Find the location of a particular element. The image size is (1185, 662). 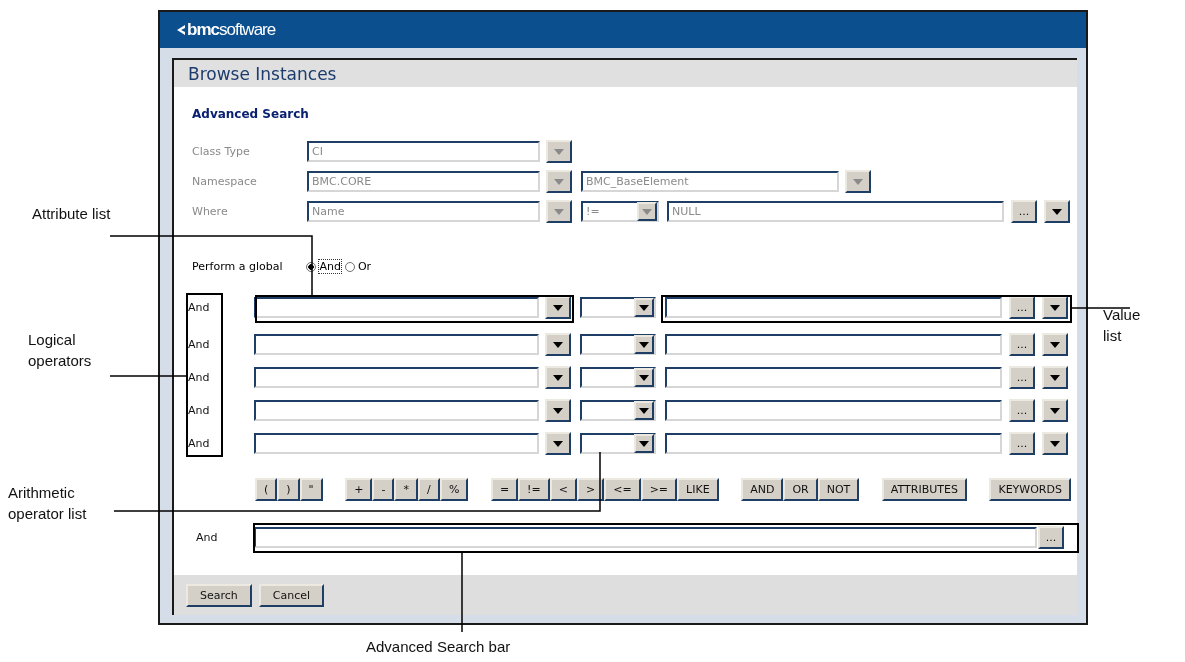

section-heading: Advanced Search is located at coordinates (251, 114).